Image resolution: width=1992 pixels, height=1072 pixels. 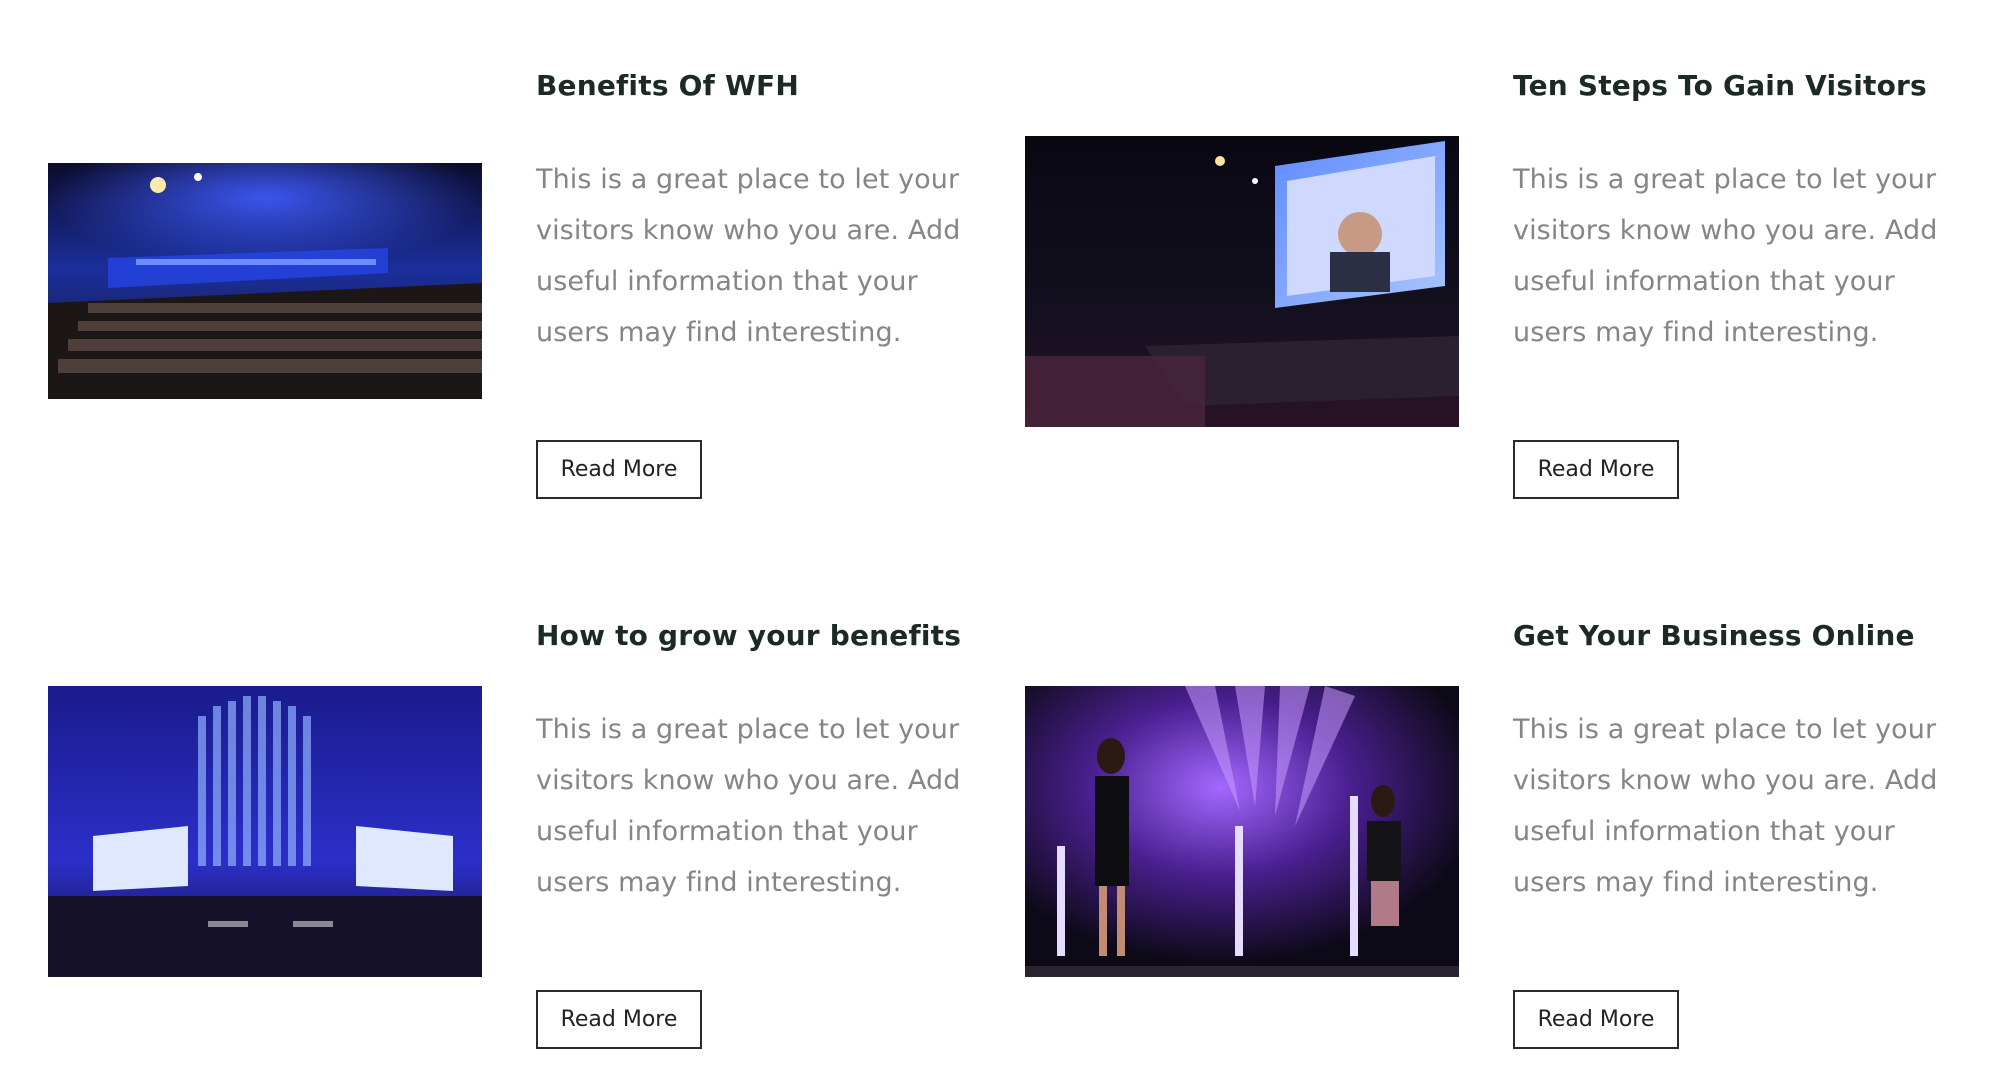 I want to click on conference-hall-photo, so click(x=265, y=281).